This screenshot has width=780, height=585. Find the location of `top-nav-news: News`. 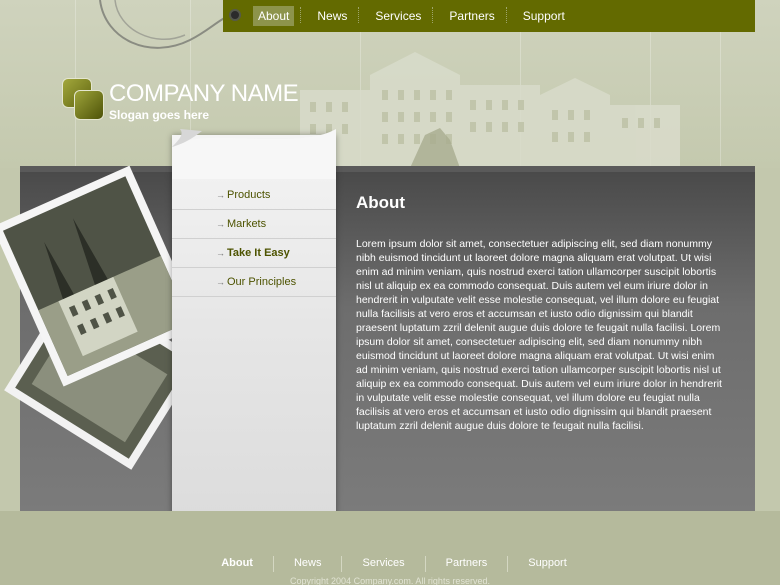

top-nav-news: News is located at coordinates (326, 16).